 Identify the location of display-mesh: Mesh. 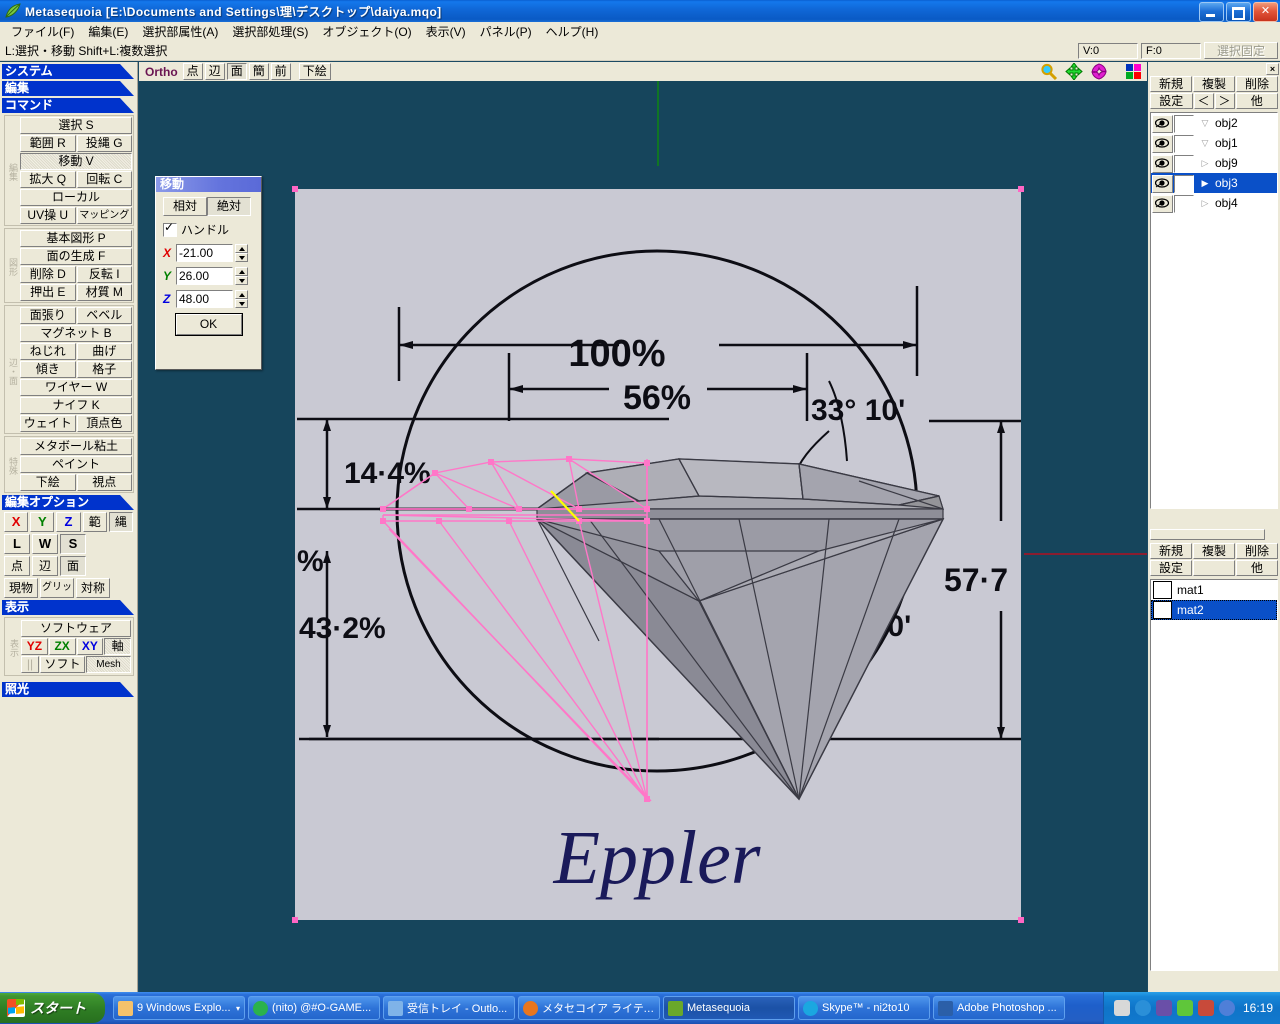
(108, 664).